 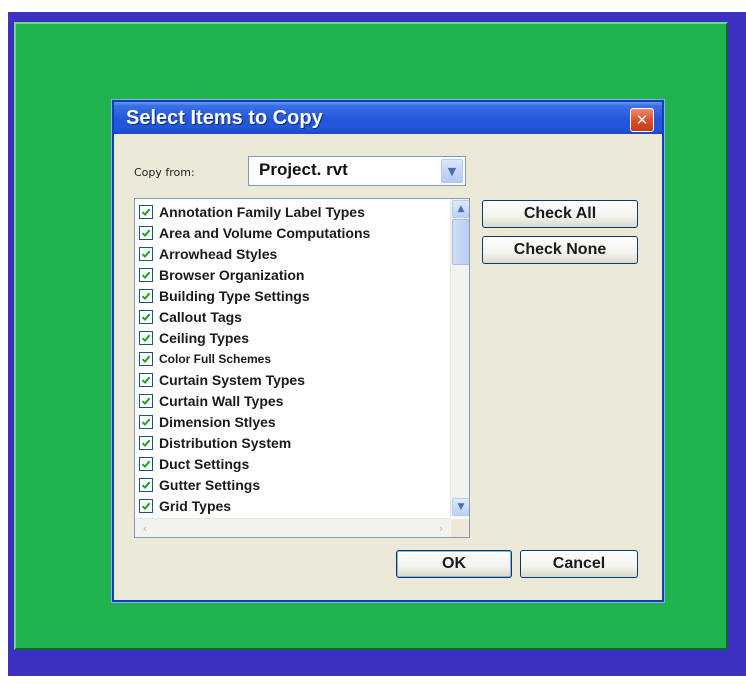 What do you see at coordinates (218, 253) in the screenshot?
I see `list-item-label: Arrowhead Styles` at bounding box center [218, 253].